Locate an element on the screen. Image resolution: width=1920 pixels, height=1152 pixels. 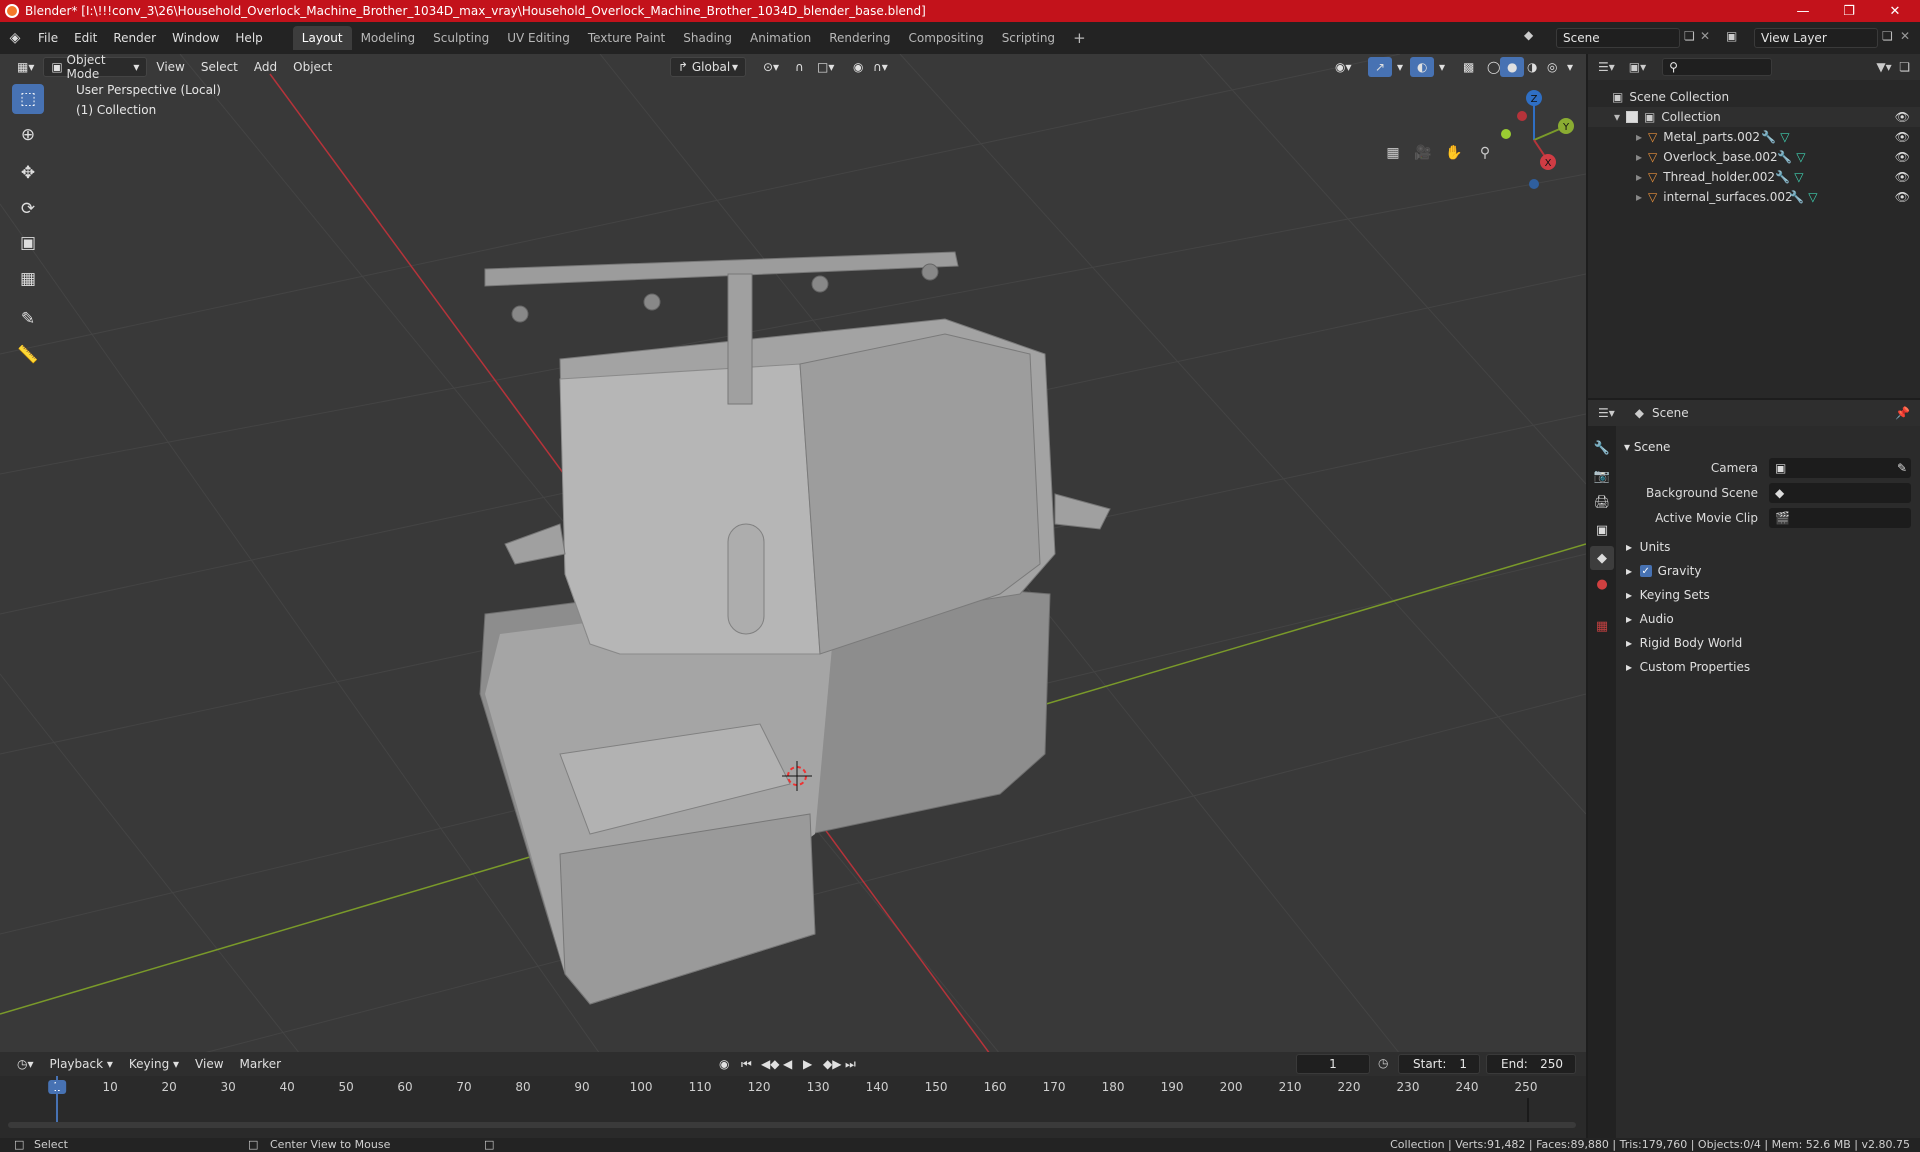
jump-end-icon: ⏭ is located at coordinates (850, 1064).